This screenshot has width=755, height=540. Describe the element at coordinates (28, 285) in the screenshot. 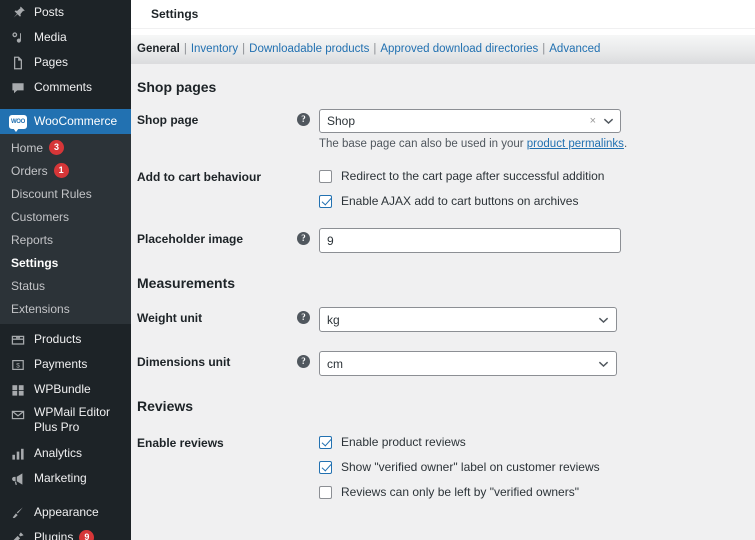

I see `submenu-item-label: Status` at that location.